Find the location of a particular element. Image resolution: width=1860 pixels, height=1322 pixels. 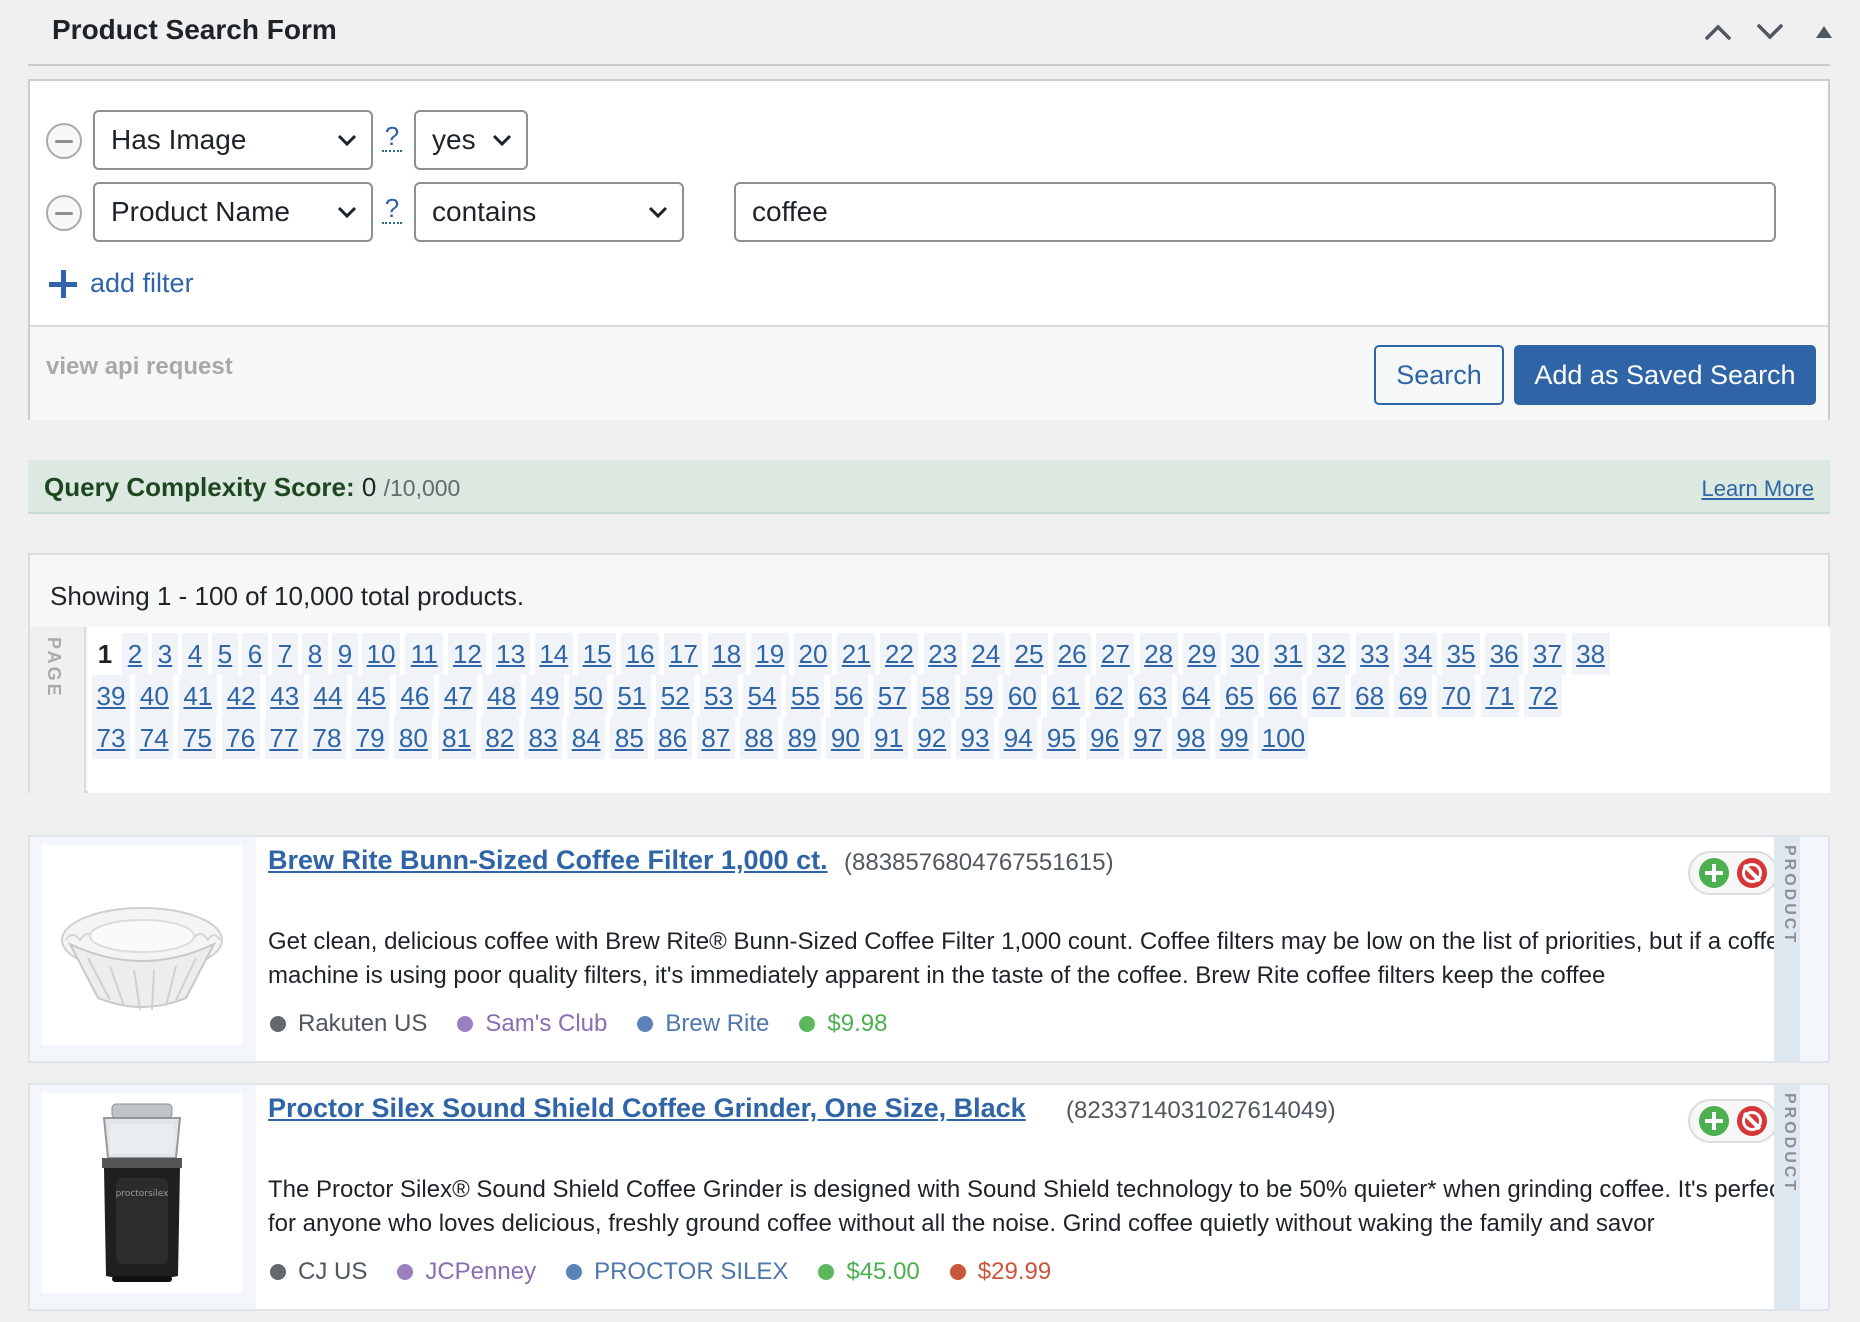

page-link: 43 is located at coordinates (284, 696).